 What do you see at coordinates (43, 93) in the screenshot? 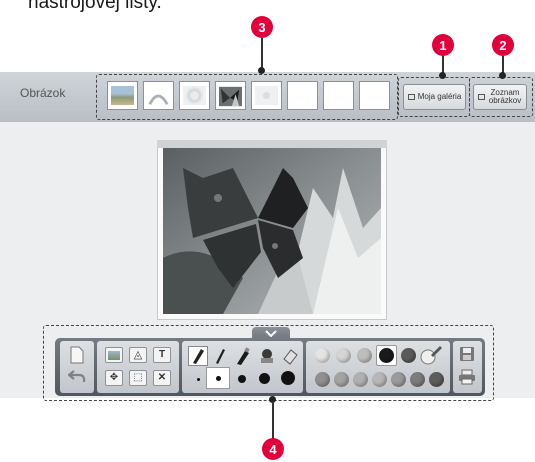
I see `app-title: Obrázok` at bounding box center [43, 93].